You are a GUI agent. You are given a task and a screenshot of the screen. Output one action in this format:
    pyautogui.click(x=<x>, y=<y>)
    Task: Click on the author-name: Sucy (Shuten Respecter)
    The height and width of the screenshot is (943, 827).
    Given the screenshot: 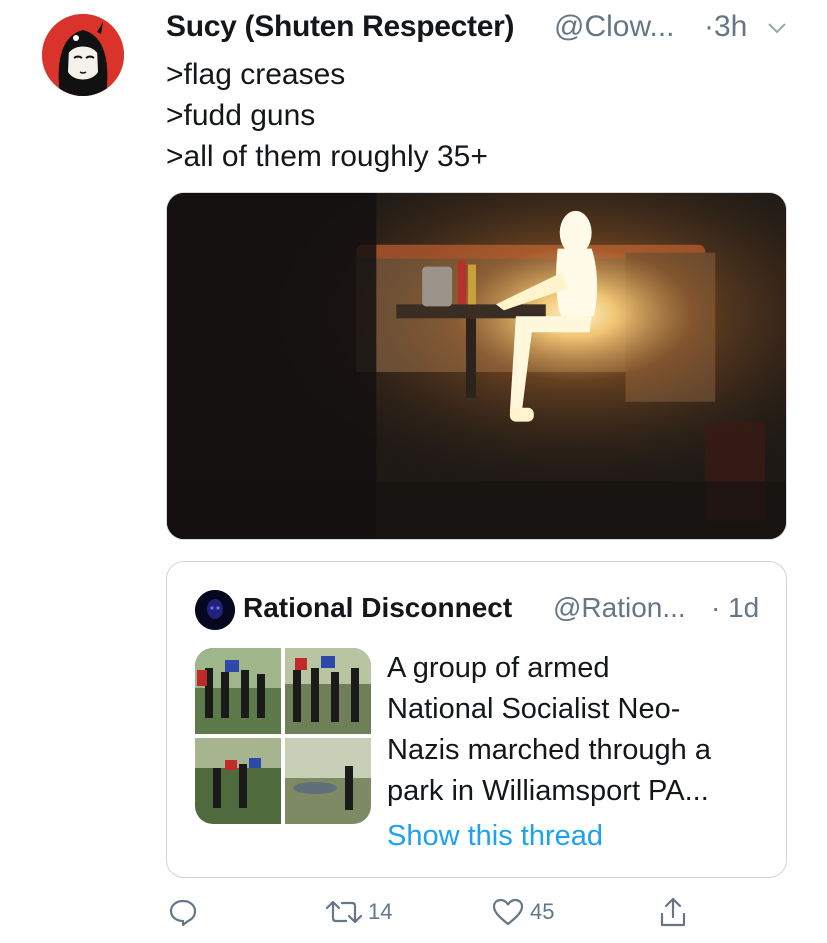 What is the action you would take?
    pyautogui.click(x=340, y=27)
    